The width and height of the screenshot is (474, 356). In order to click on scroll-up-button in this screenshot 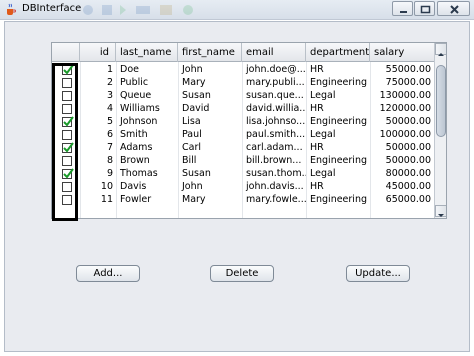, I will do `click(440, 49)`.